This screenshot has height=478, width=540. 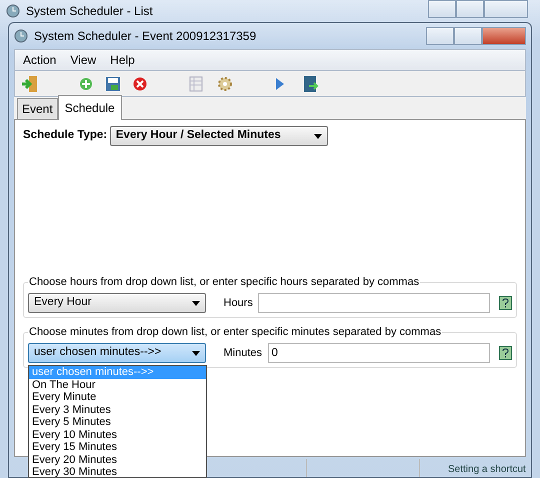 I want to click on minutes-label: Minutes, so click(x=243, y=353).